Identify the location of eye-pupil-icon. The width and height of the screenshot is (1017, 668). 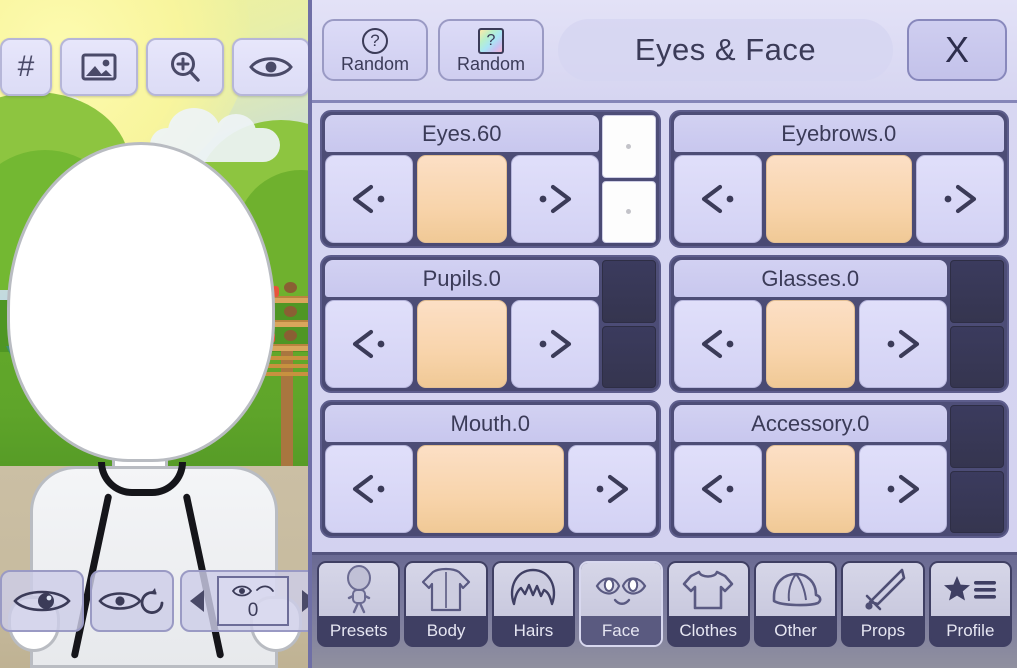
(42, 601).